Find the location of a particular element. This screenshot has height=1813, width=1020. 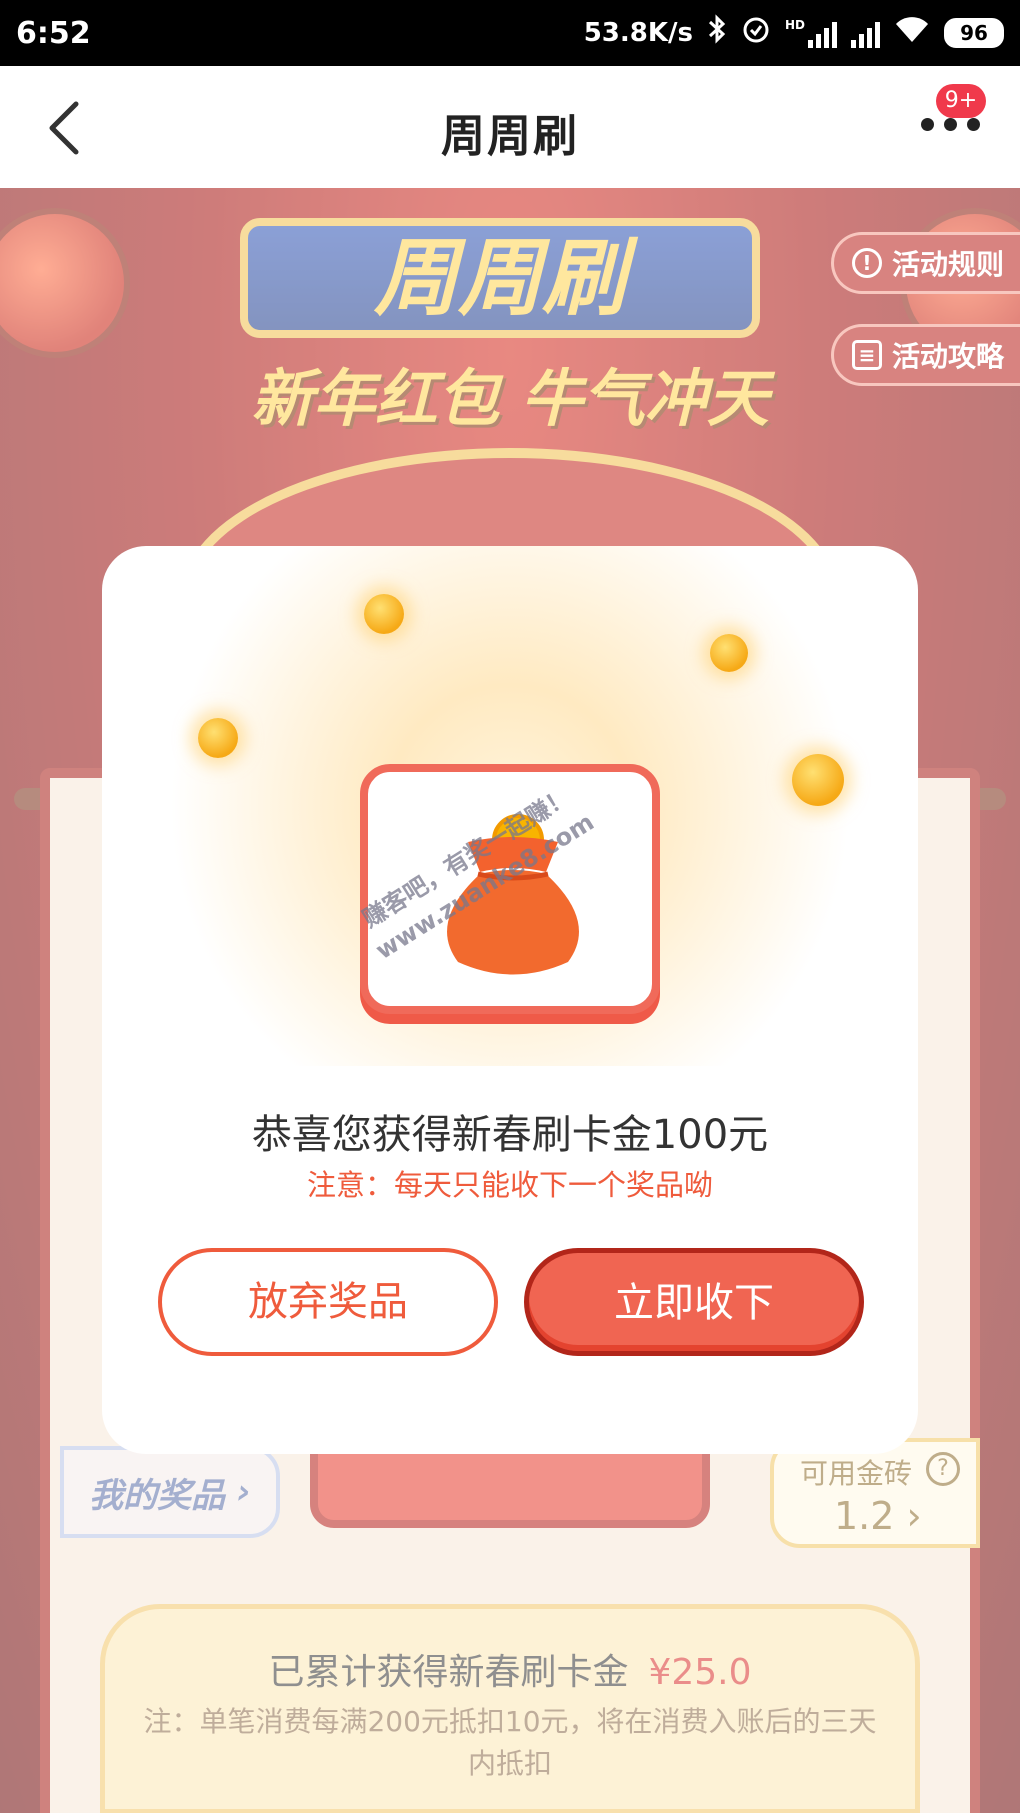

more-icon is located at coordinates (950, 124).